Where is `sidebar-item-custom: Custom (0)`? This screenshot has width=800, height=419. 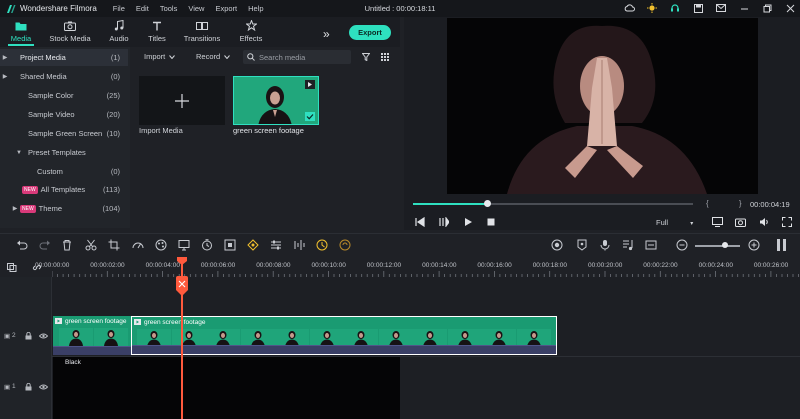 sidebar-item-custom: Custom (0) is located at coordinates (64, 171).